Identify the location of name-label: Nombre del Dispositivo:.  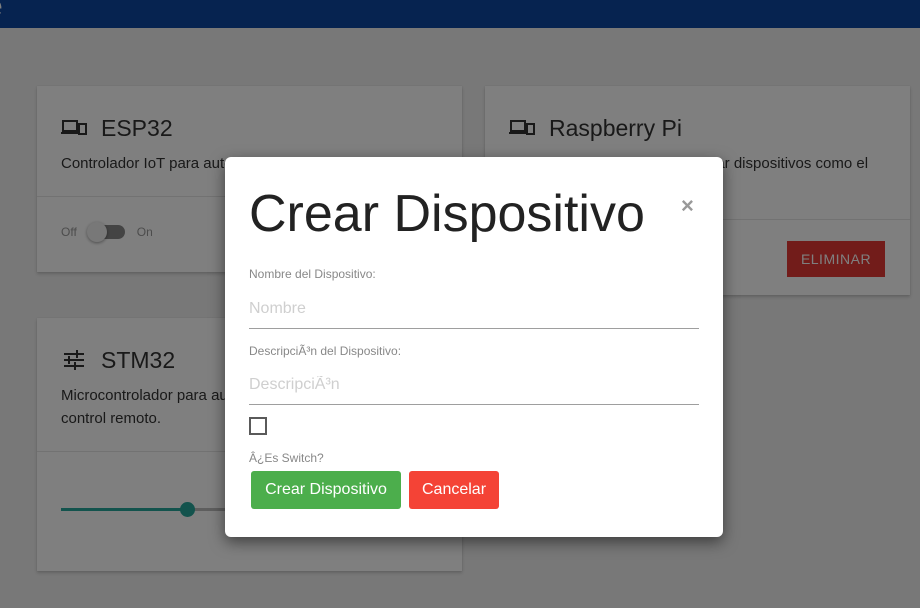
(312, 274).